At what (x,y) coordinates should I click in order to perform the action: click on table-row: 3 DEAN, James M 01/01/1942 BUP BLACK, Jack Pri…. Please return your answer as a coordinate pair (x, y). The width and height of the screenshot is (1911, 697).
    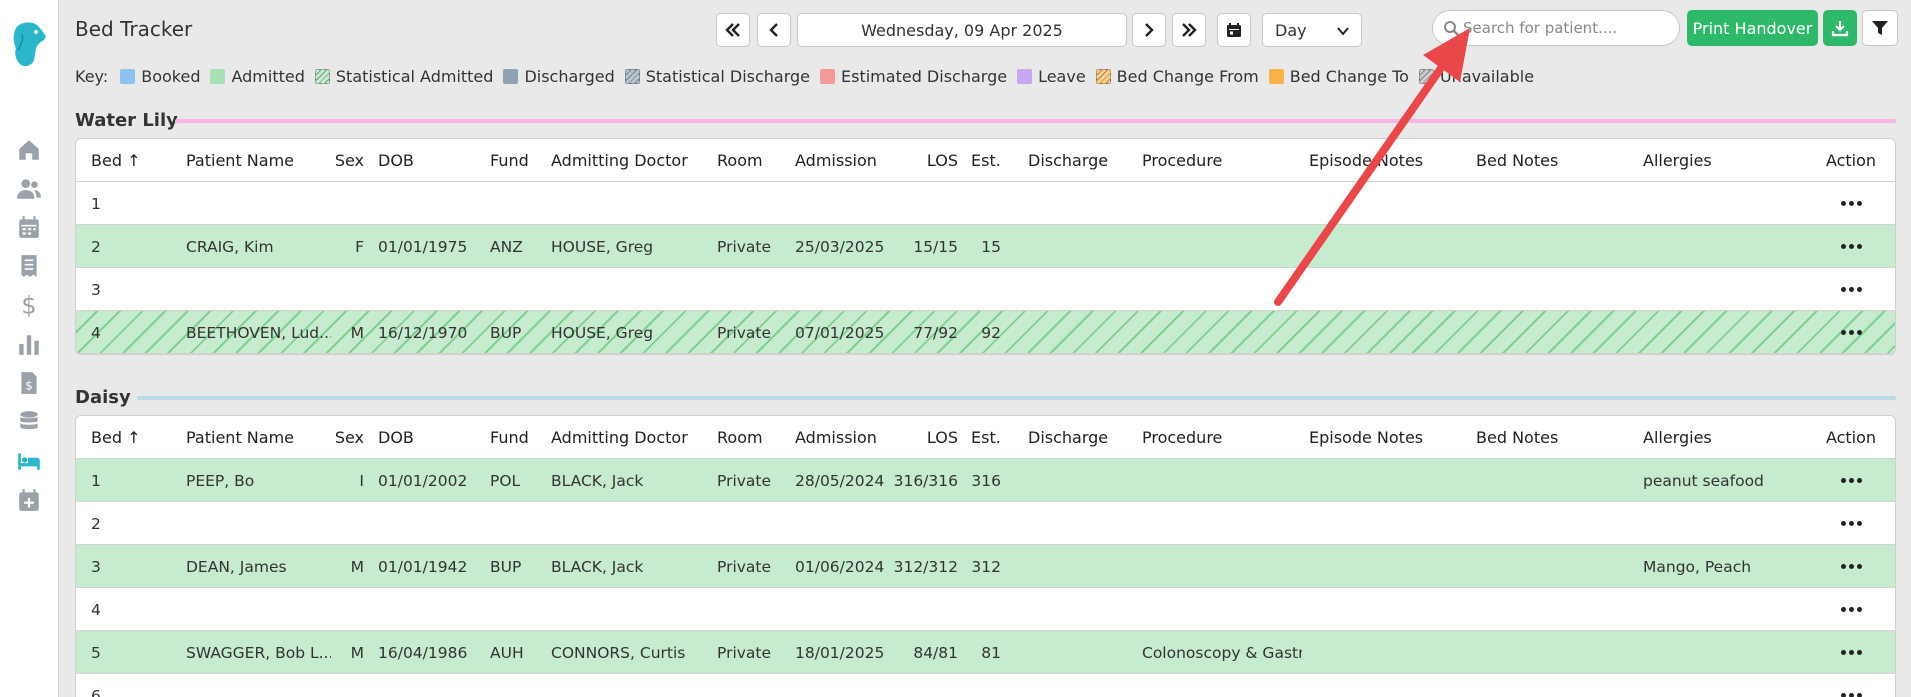
    Looking at the image, I should click on (985, 566).